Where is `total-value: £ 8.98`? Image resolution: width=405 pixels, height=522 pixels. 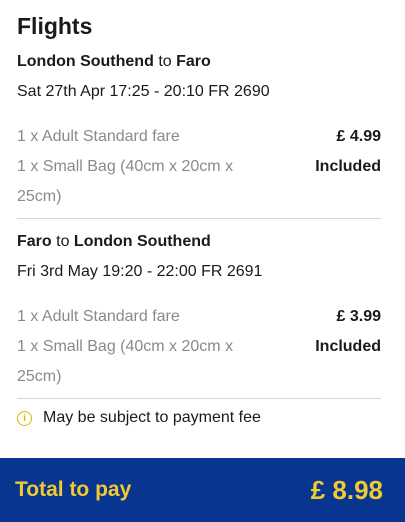
total-value: £ 8.98 is located at coordinates (346, 489).